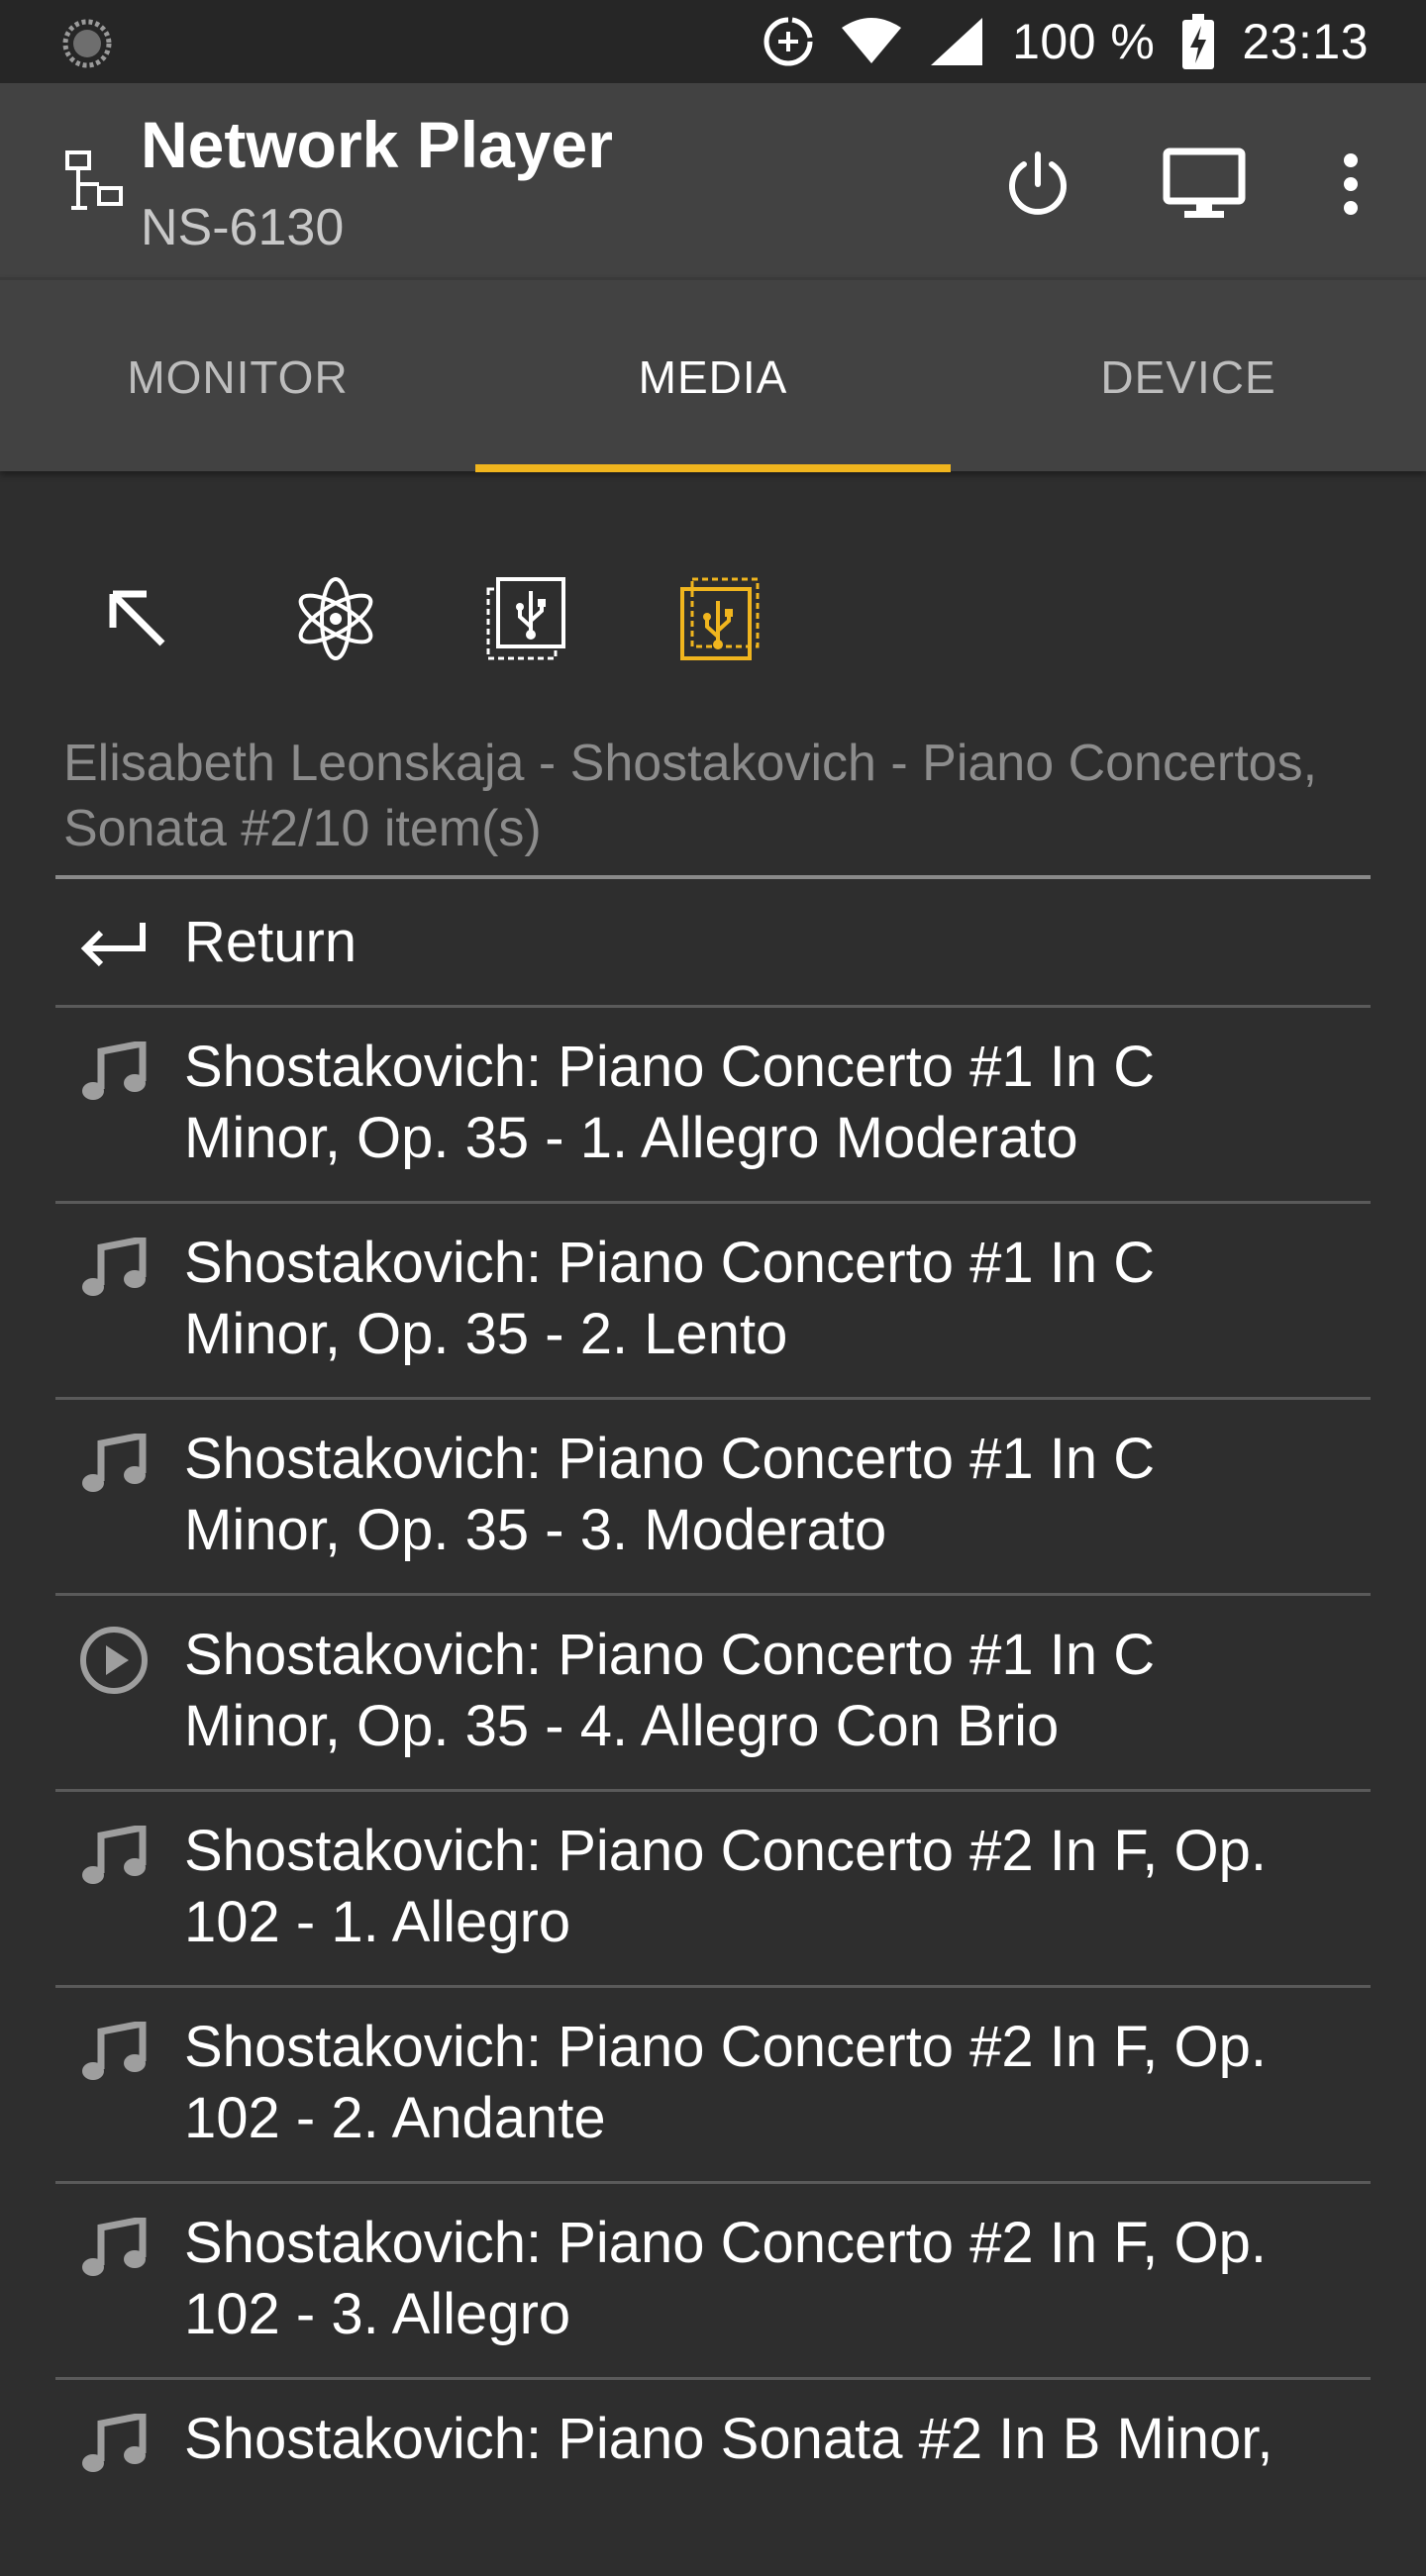 The height and width of the screenshot is (2576, 1426). What do you see at coordinates (114, 1660) in the screenshot?
I see `play-circle-icon` at bounding box center [114, 1660].